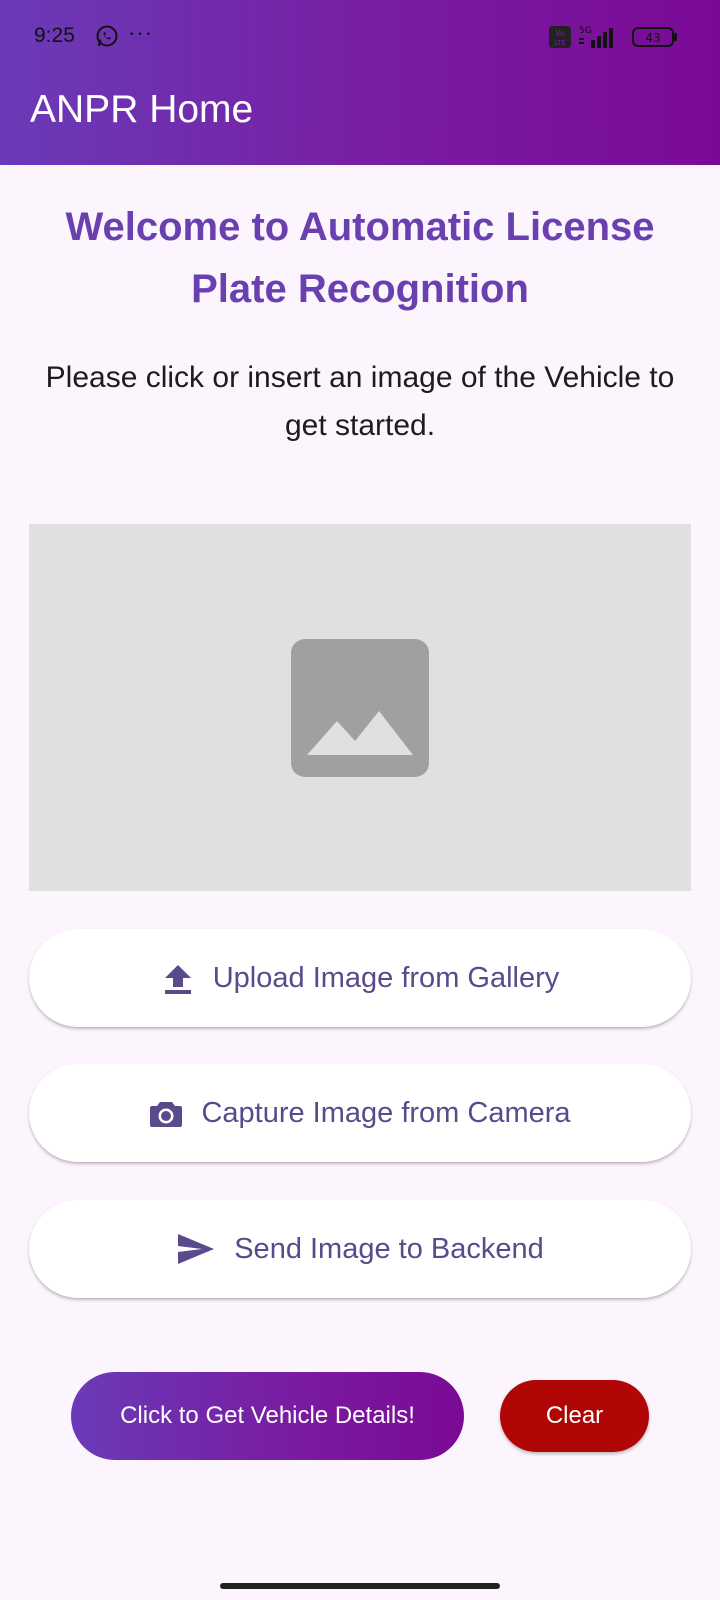 The height and width of the screenshot is (1600, 720). Describe the element at coordinates (389, 1248) in the screenshot. I see `send-backend-label: Send Image to Backend` at that location.